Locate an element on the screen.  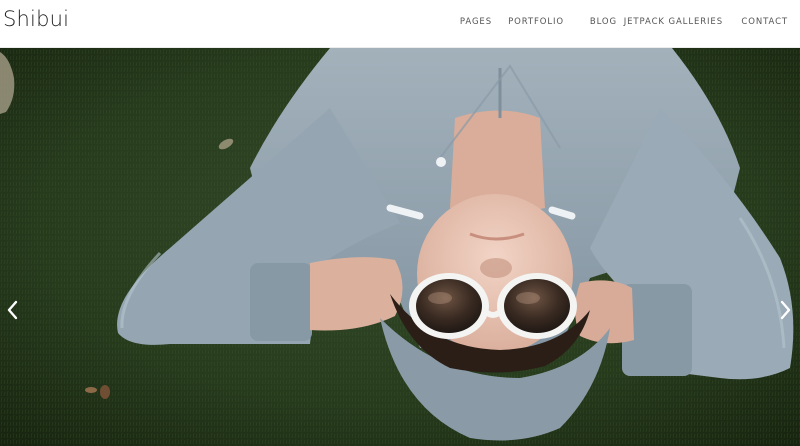
nav-item-blog: BLOG is located at coordinates (603, 22).